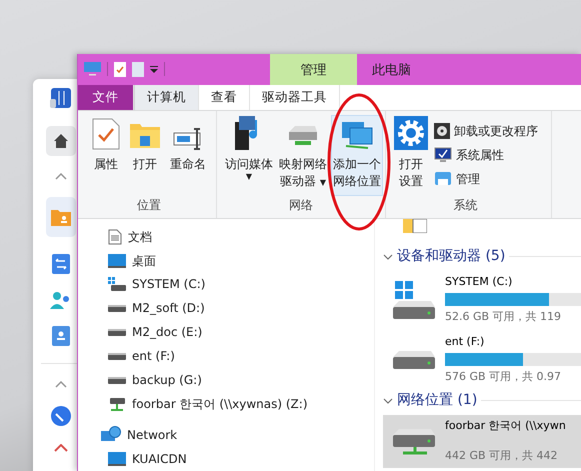 The height and width of the screenshot is (471, 581). Describe the element at coordinates (486, 178) in the screenshot. I see `ribbon-button: 管理` at that location.